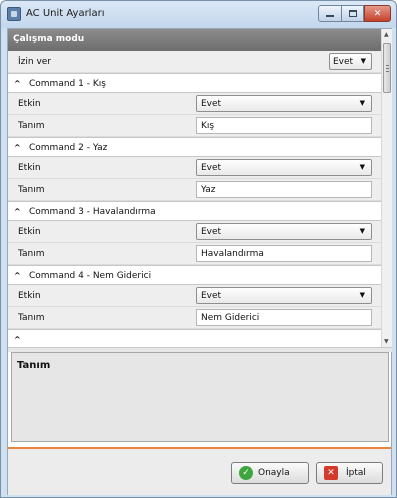 The height and width of the screenshot is (498, 397). I want to click on name-value: Nem Giderici, so click(230, 318).